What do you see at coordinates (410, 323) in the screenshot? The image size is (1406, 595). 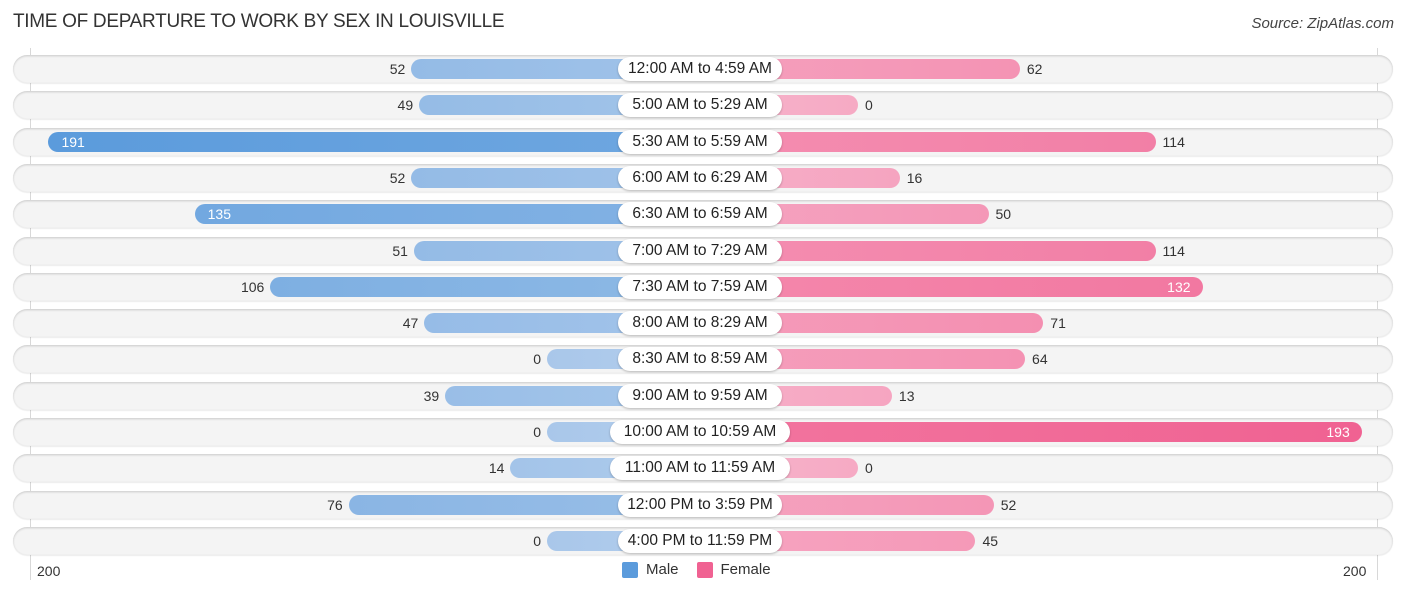 I see `value-label-male: 47` at bounding box center [410, 323].